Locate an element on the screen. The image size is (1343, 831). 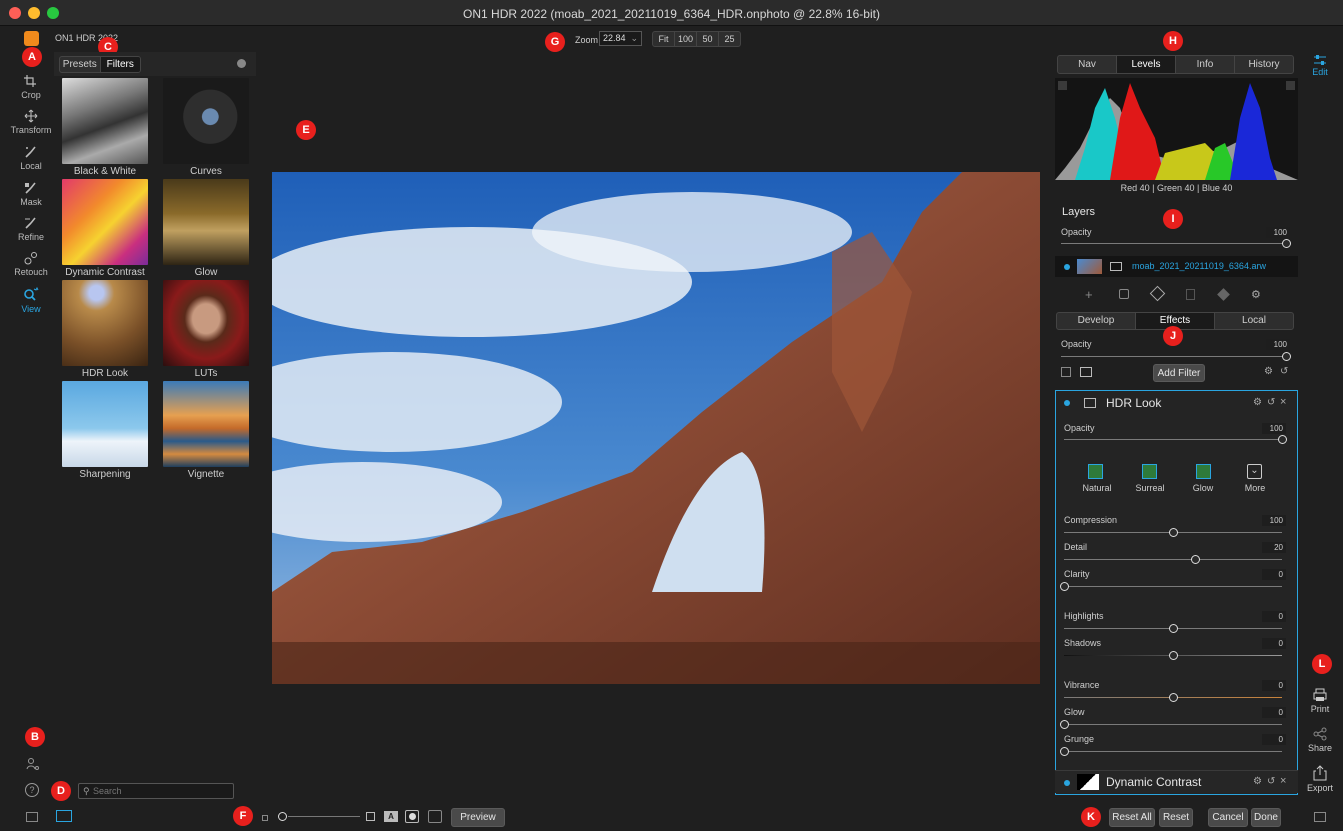
tab-levels: Levels is located at coordinates (1146, 64).